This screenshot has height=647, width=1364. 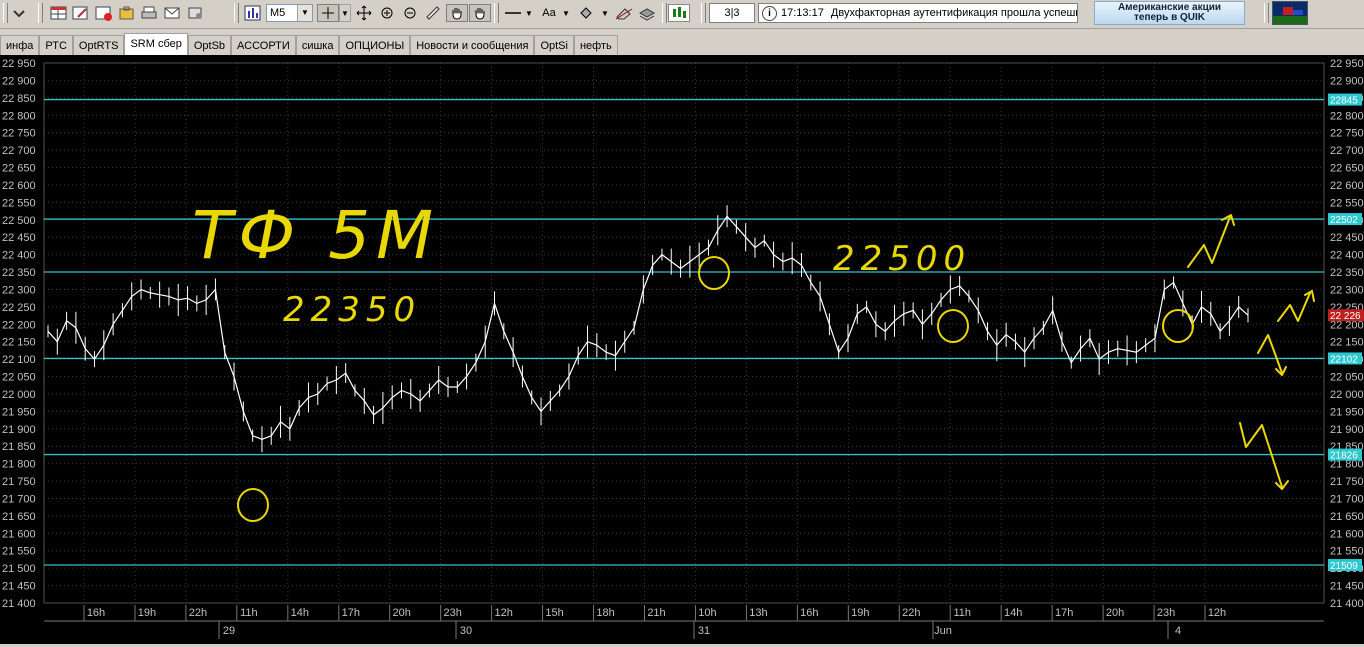 What do you see at coordinates (300, 613) in the screenshot?
I see `x-hour-label: 14h` at bounding box center [300, 613].